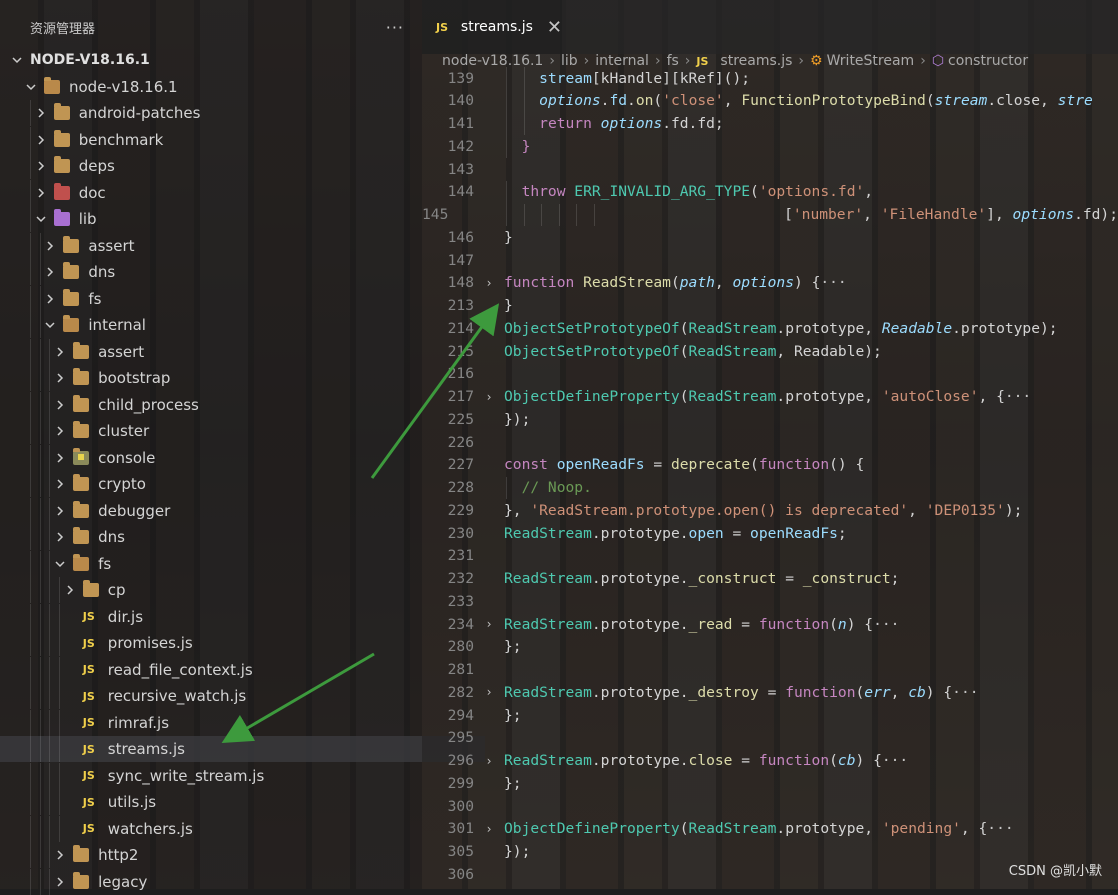  Describe the element at coordinates (435, 391) in the screenshot. I see `arrow-to-readstream` at that location.